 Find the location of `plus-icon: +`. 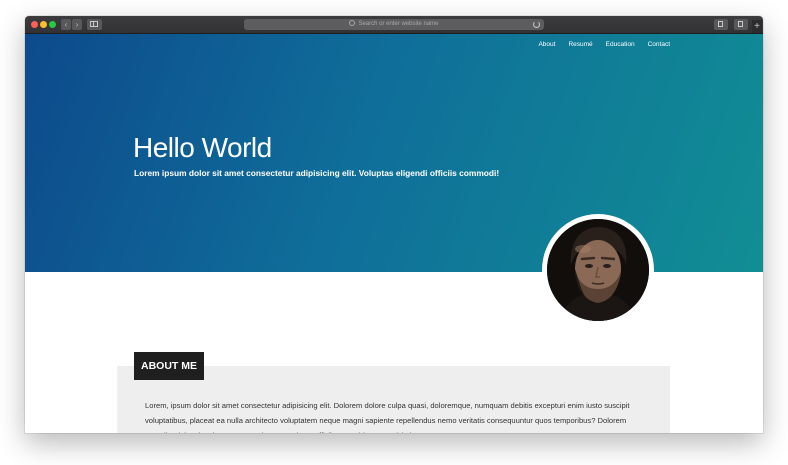

plus-icon: + is located at coordinates (757, 26).